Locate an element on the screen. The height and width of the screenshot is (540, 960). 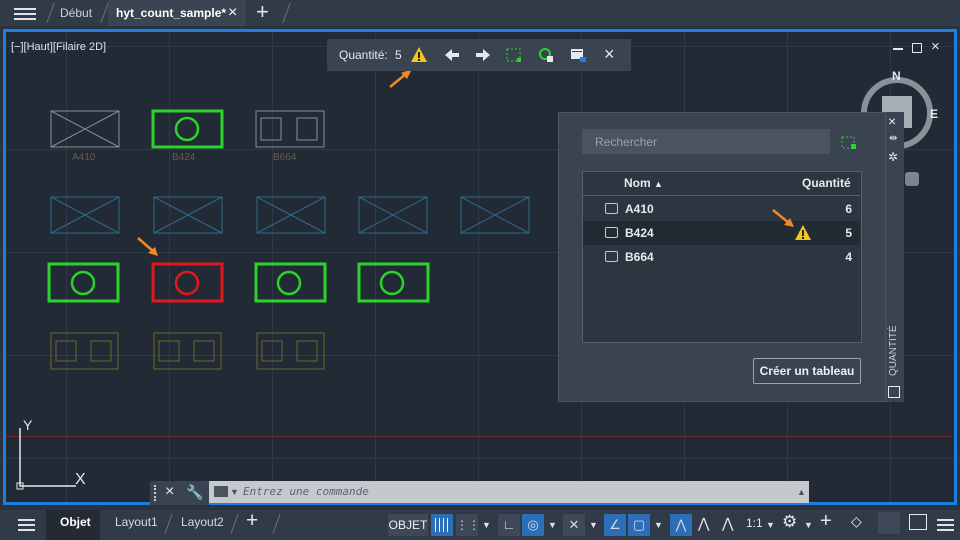
minimize-icon is located at coordinates (898, 49).